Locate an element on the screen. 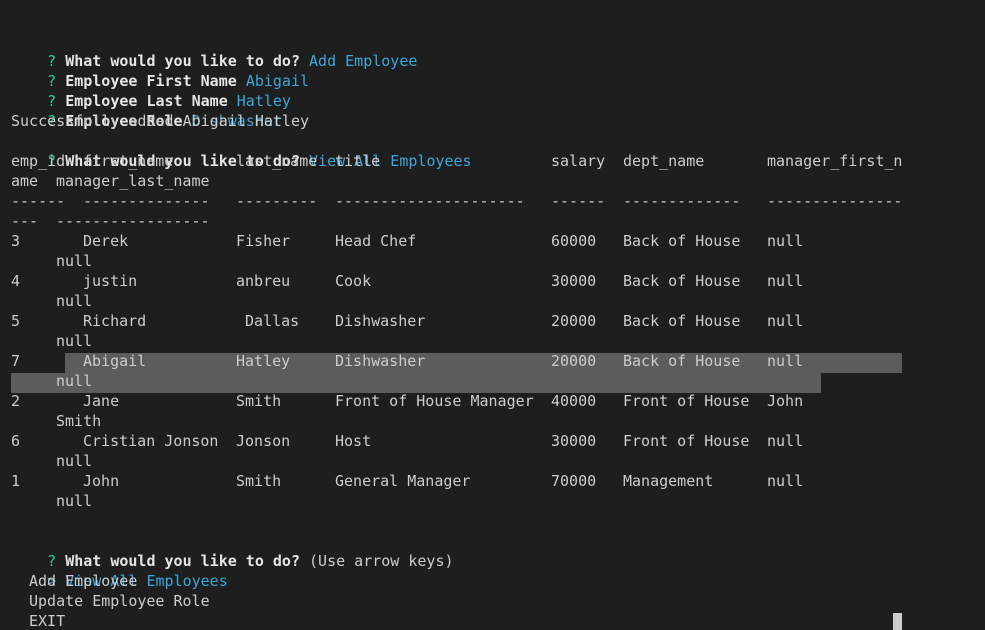  cell-dept-name: Management is located at coordinates (668, 481).